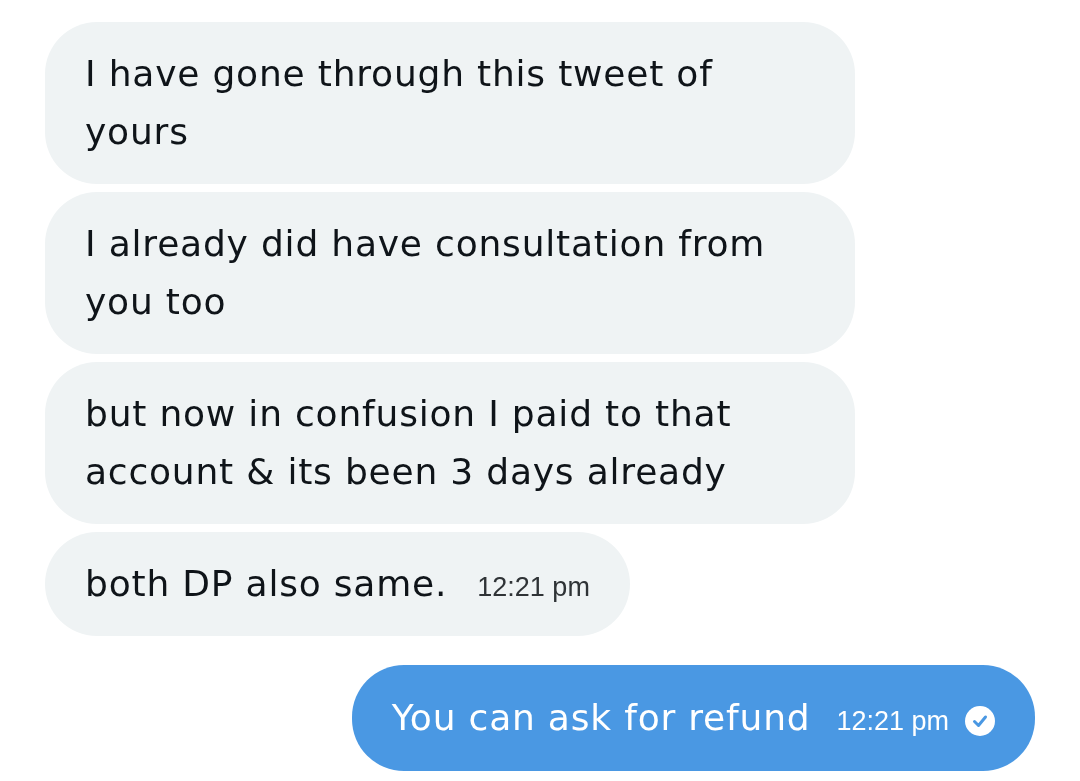 Image resolution: width=1080 pixels, height=781 pixels. What do you see at coordinates (266, 584) in the screenshot?
I see `message-text: both DP also same.` at bounding box center [266, 584].